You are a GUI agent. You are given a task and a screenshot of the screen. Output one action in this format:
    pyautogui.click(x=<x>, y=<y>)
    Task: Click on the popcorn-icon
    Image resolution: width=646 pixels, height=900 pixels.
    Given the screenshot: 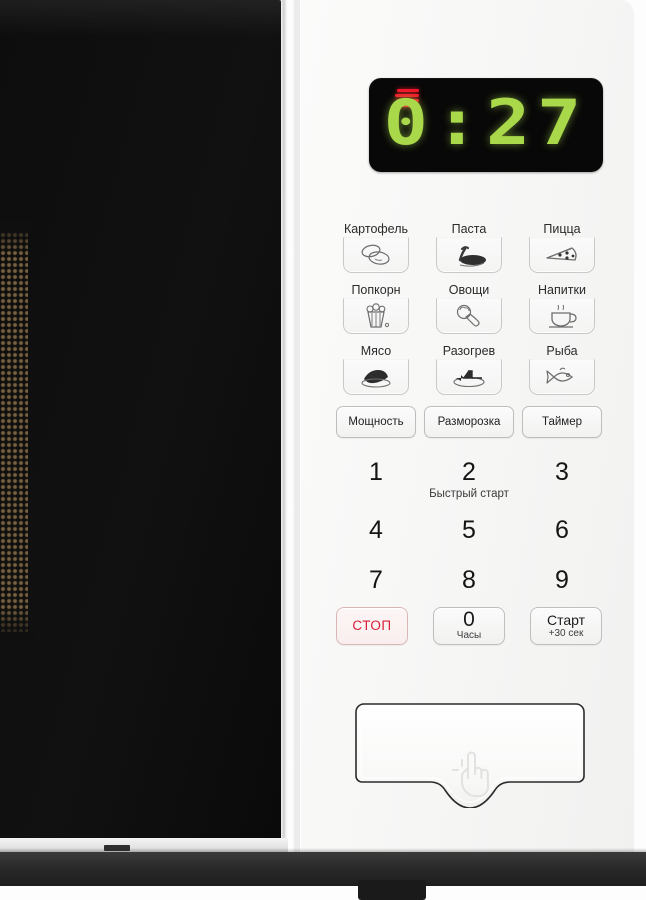 What is the action you would take?
    pyautogui.click(x=378, y=315)
    